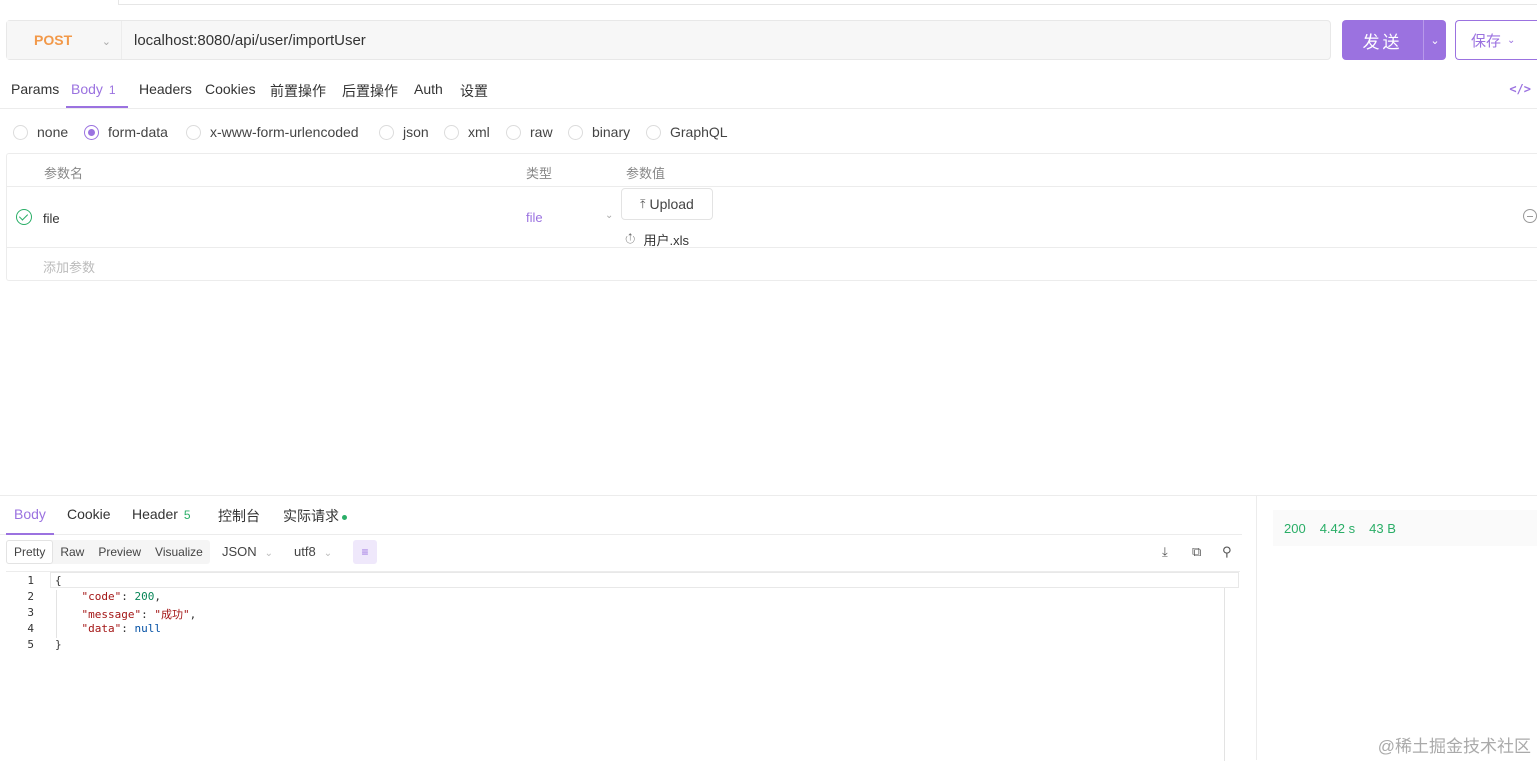  Describe the element at coordinates (126, 132) in the screenshot. I see `radio-form-data: form-data` at that location.